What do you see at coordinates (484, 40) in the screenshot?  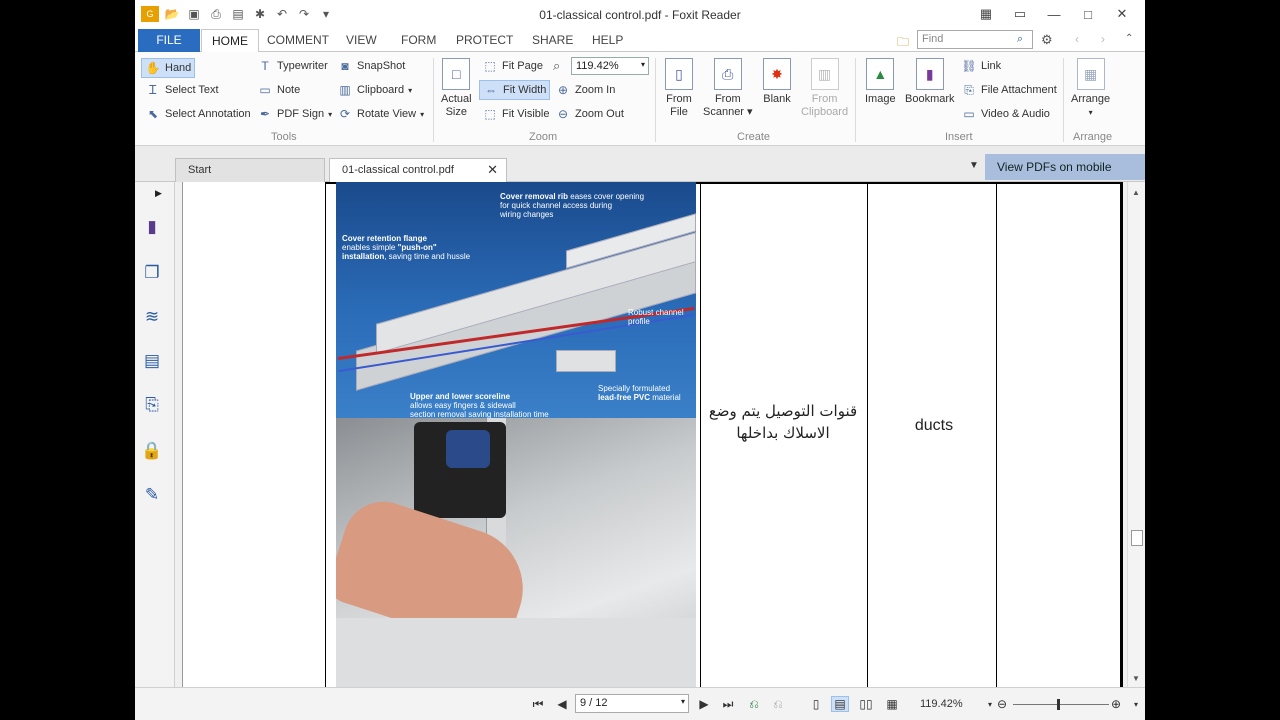 I see `tab-protect: PROTECT` at bounding box center [484, 40].